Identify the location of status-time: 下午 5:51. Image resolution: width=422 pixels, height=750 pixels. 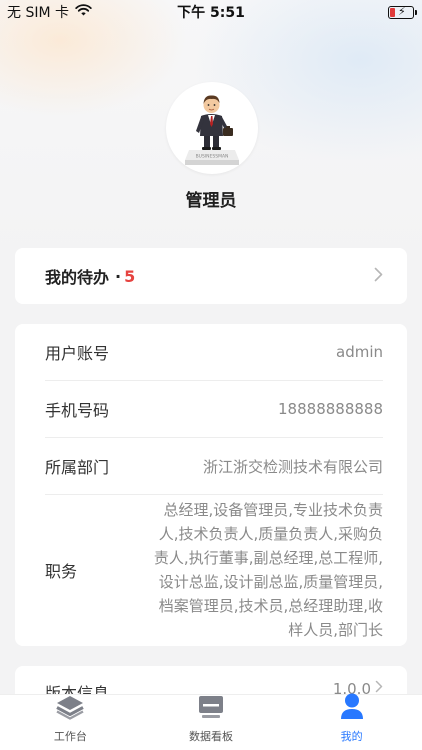
(211, 13).